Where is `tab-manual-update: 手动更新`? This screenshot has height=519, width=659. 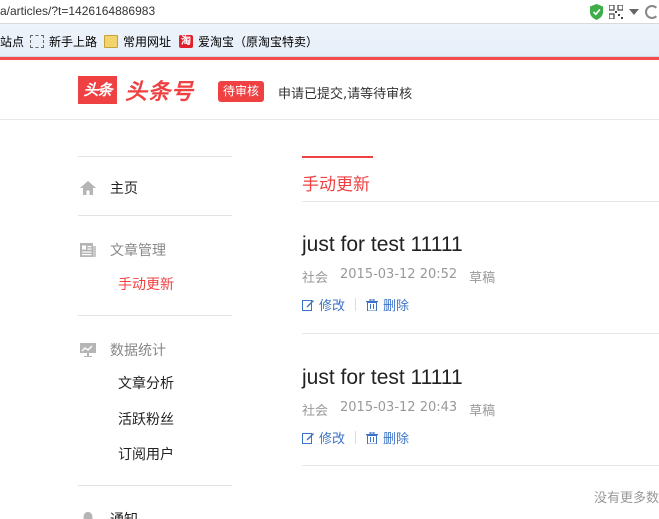 tab-manual-update: 手动更新 is located at coordinates (336, 182).